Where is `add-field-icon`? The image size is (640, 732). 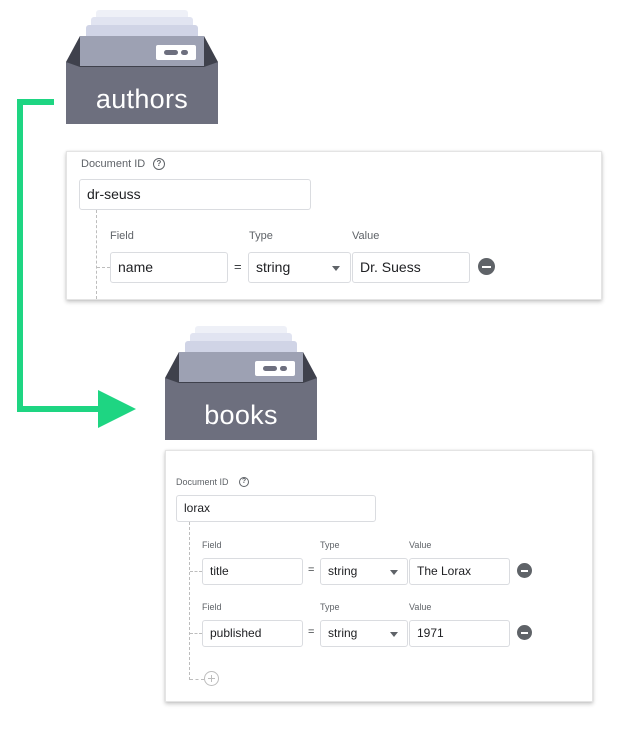
add-field-icon is located at coordinates (211, 678).